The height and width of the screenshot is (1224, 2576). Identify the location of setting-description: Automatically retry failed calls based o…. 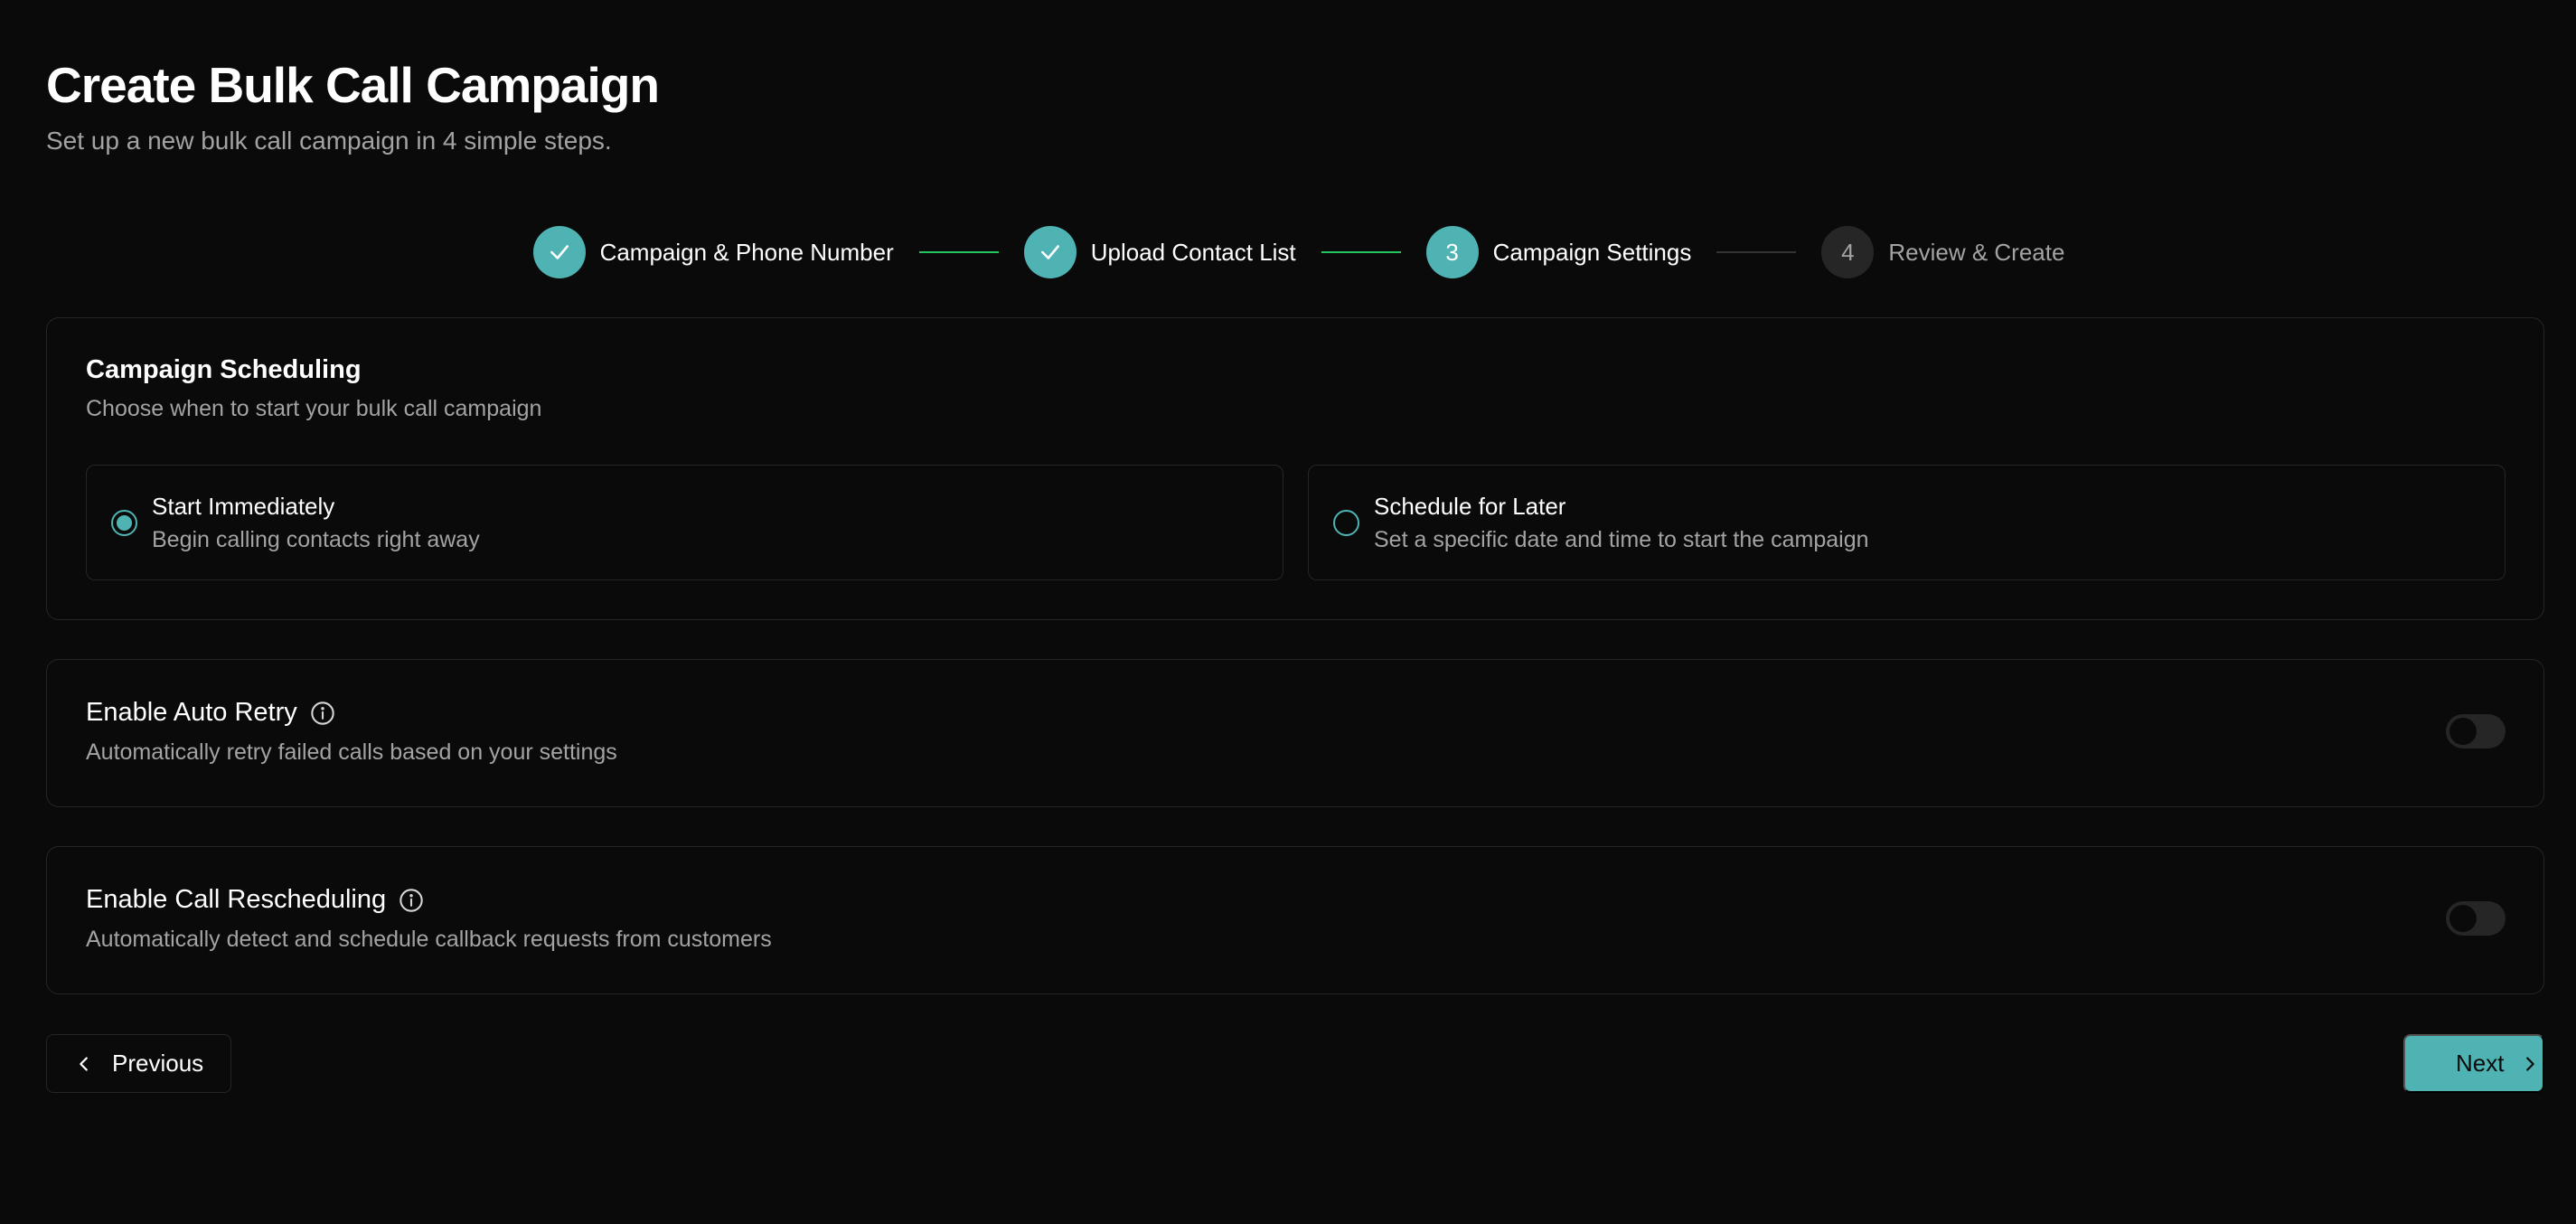
(352, 752).